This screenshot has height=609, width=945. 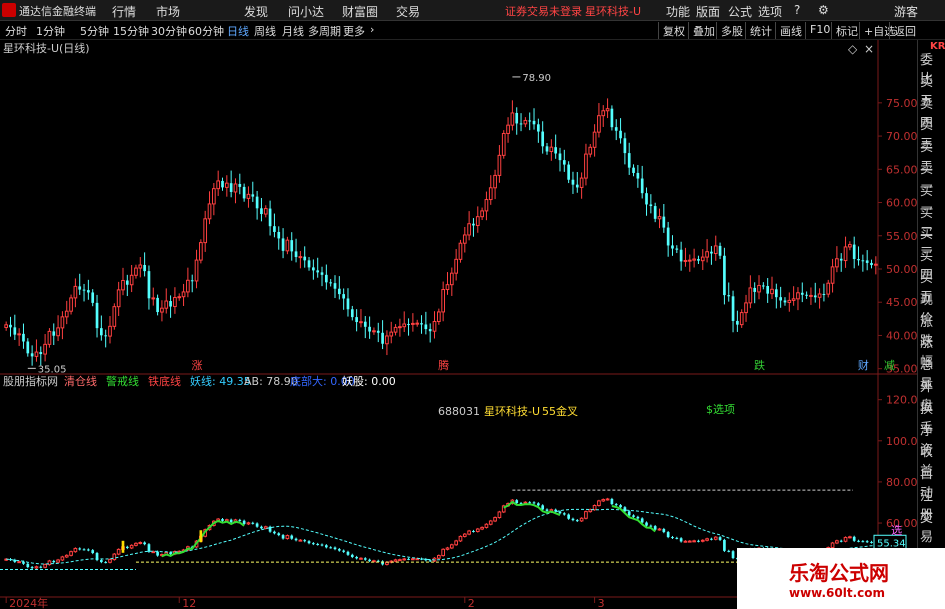 What do you see at coordinates (124, 11) in the screenshot?
I see `menu-quotes: 行情` at bounding box center [124, 11].